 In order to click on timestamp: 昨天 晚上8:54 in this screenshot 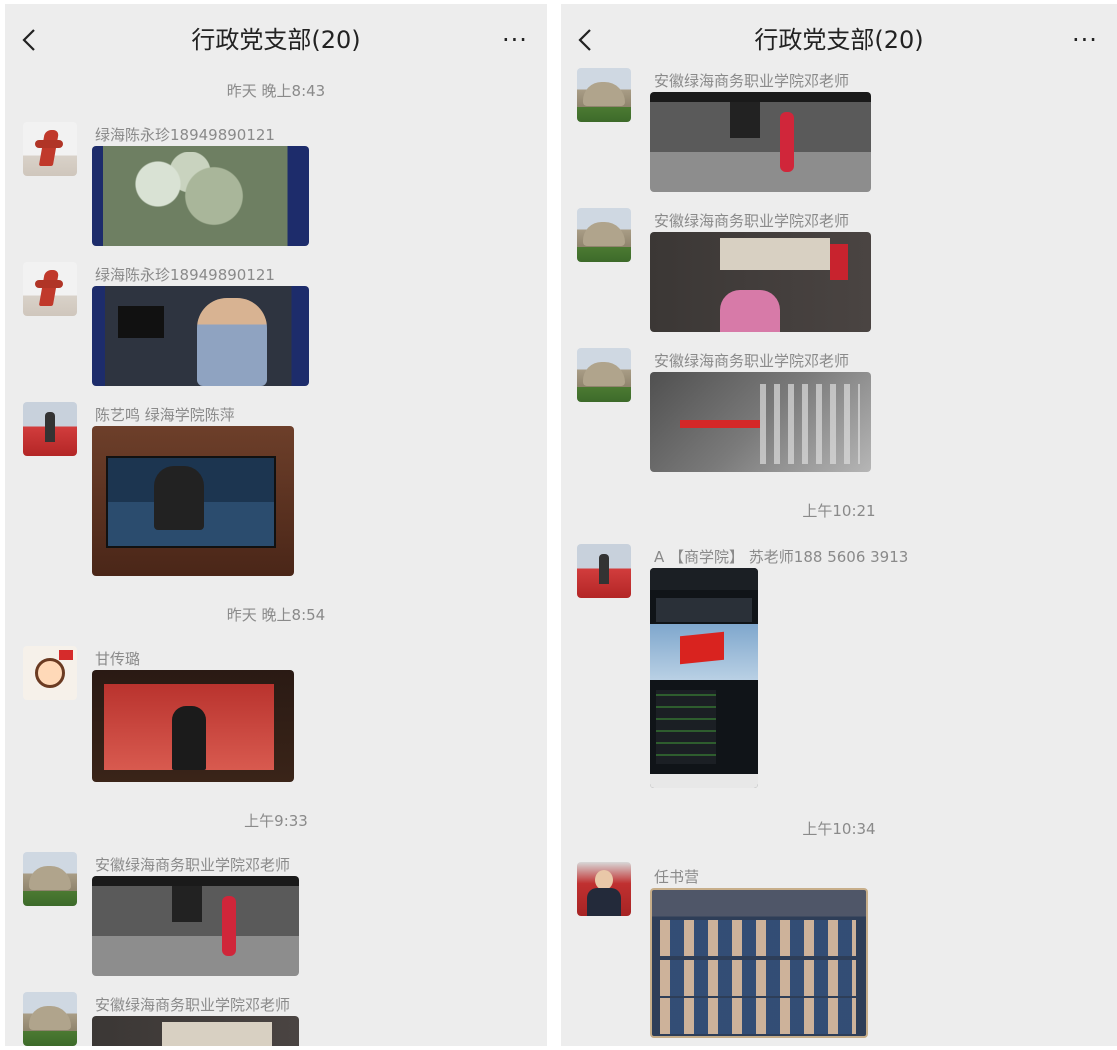, I will do `click(276, 615)`.